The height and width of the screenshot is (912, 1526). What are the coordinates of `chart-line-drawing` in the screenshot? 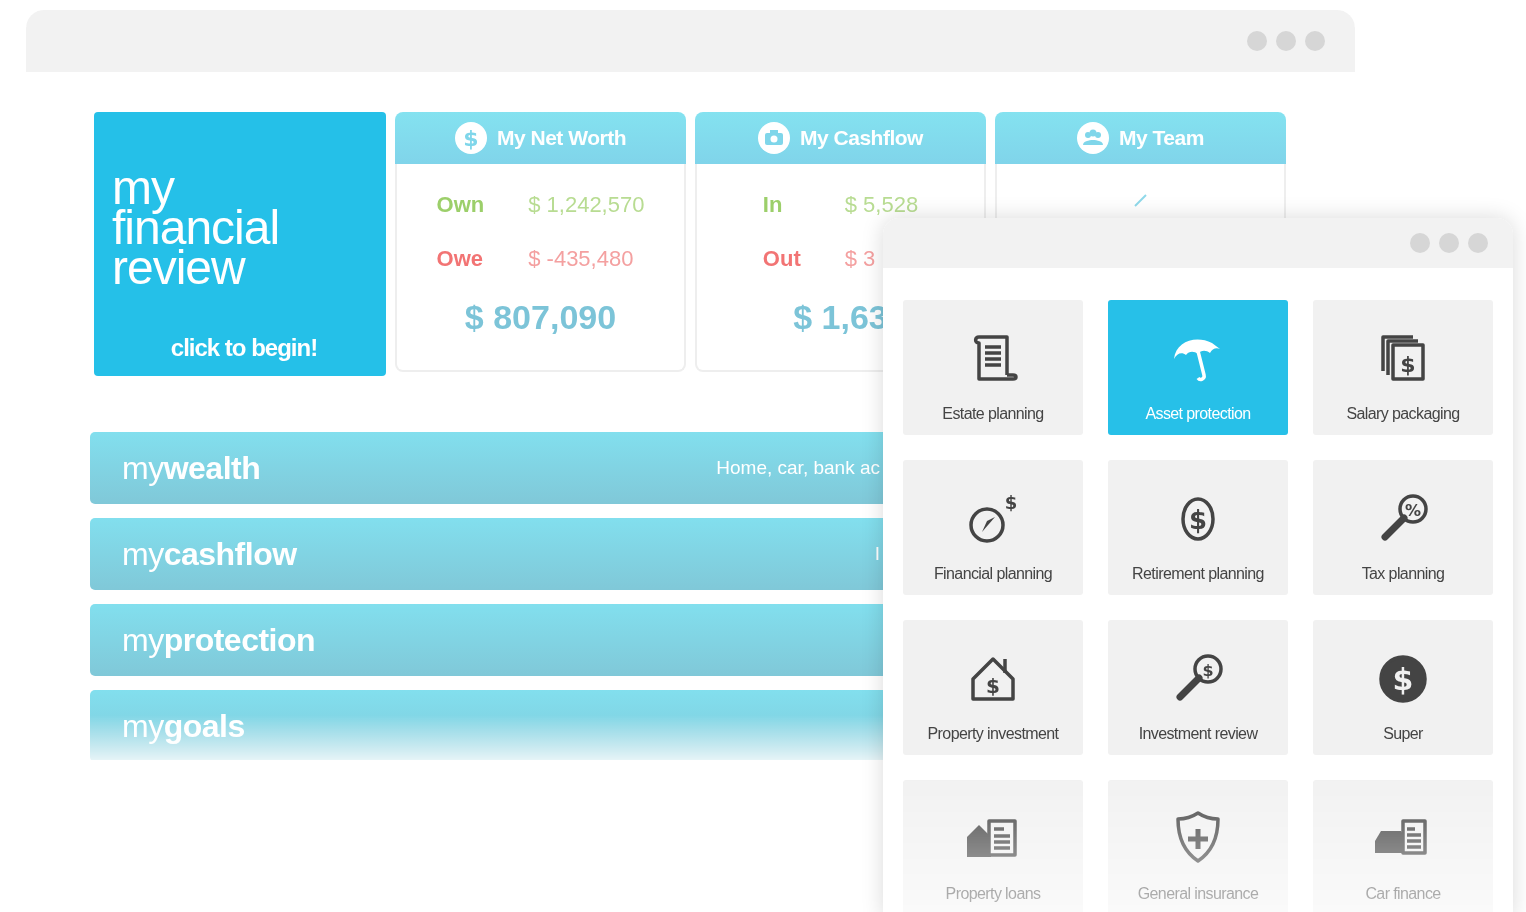 It's located at (1140, 200).